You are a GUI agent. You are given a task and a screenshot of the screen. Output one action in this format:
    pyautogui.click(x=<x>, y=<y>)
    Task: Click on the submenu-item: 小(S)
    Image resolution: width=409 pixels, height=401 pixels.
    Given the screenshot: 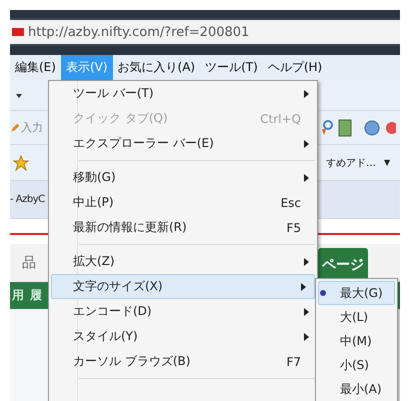 What is the action you would take?
    pyautogui.click(x=356, y=365)
    